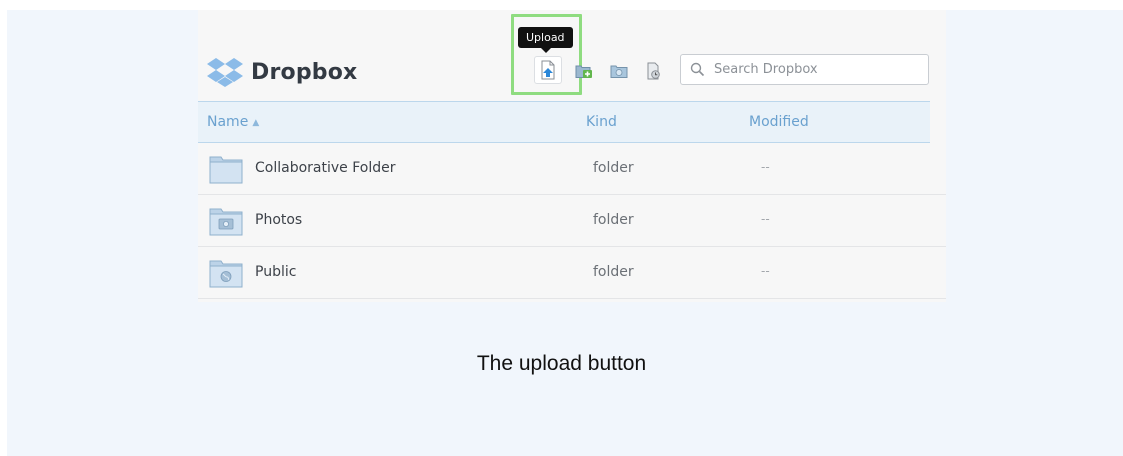 The width and height of the screenshot is (1123, 456). I want to click on dropbox-logo: Dropbox, so click(281, 72).